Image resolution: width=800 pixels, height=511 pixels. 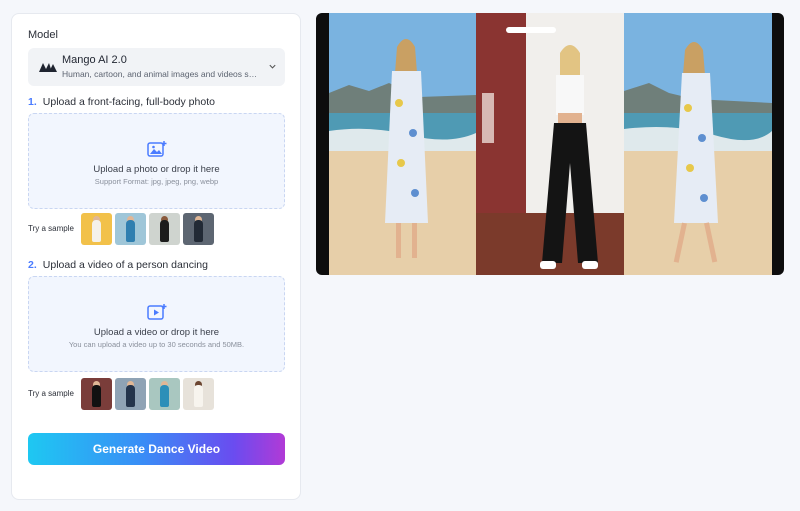 What do you see at coordinates (32, 265) in the screenshot?
I see `step2-number: 2.` at bounding box center [32, 265].